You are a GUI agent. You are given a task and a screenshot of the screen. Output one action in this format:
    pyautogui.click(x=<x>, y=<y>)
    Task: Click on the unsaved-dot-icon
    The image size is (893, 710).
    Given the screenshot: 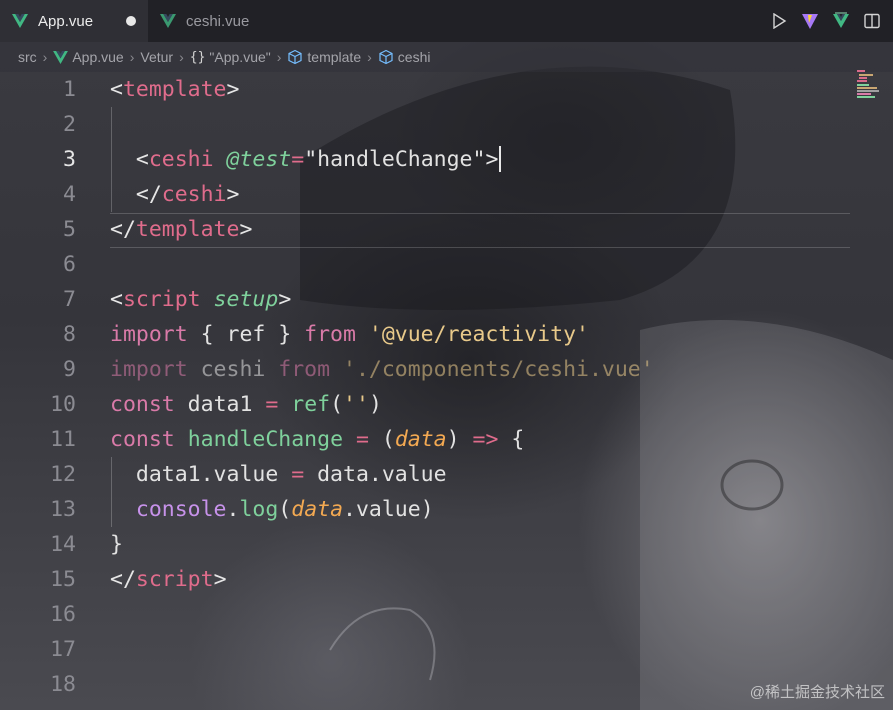 What is the action you would take?
    pyautogui.click(x=131, y=21)
    